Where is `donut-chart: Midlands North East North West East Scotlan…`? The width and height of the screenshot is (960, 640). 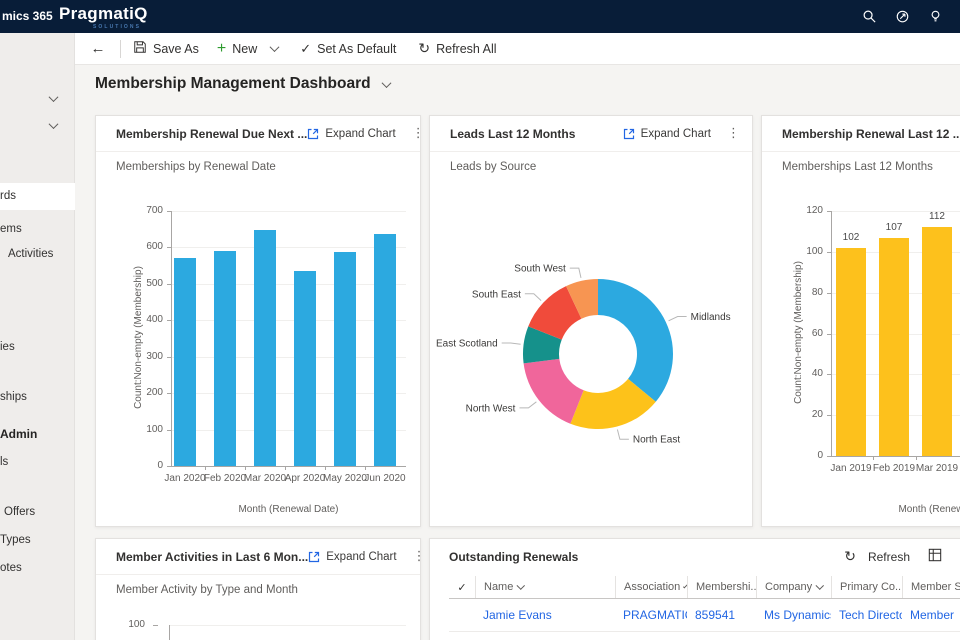 donut-chart: Midlands North East North West East Scotlan… is located at coordinates (583, 355).